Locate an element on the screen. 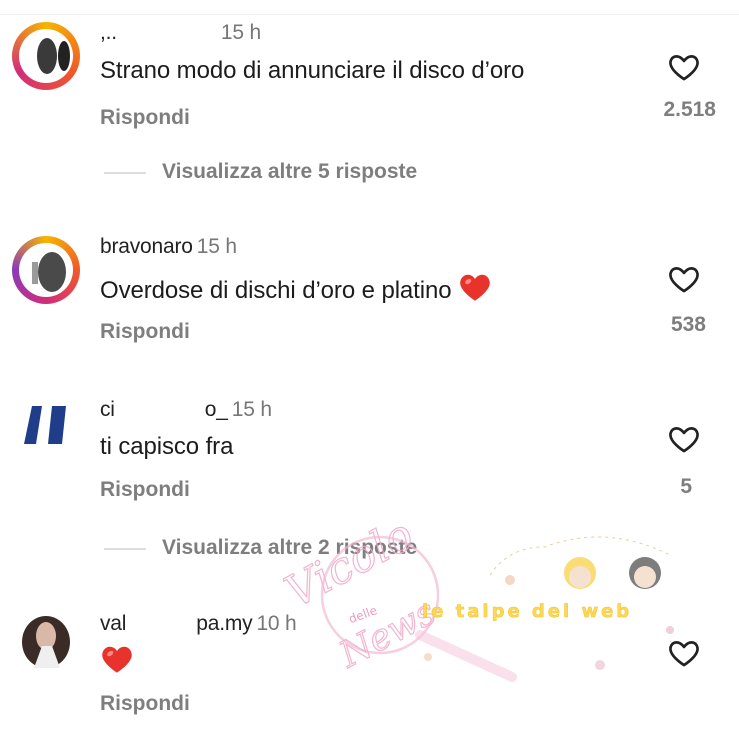 Image resolution: width=739 pixels, height=744 pixels. username-text: ci is located at coordinates (107, 409).